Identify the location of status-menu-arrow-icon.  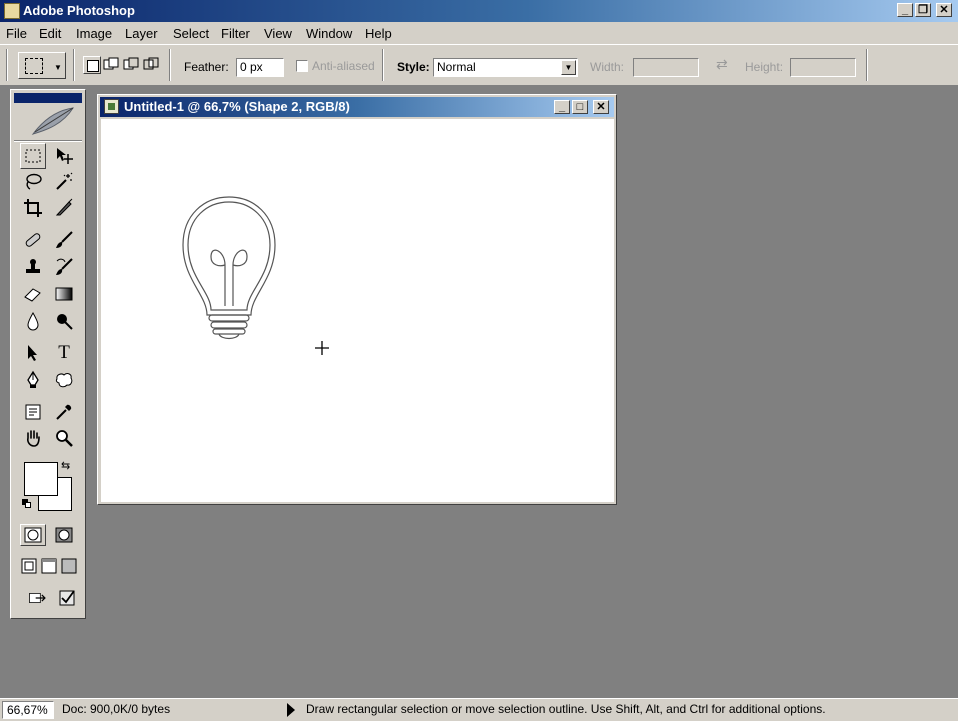
(291, 710).